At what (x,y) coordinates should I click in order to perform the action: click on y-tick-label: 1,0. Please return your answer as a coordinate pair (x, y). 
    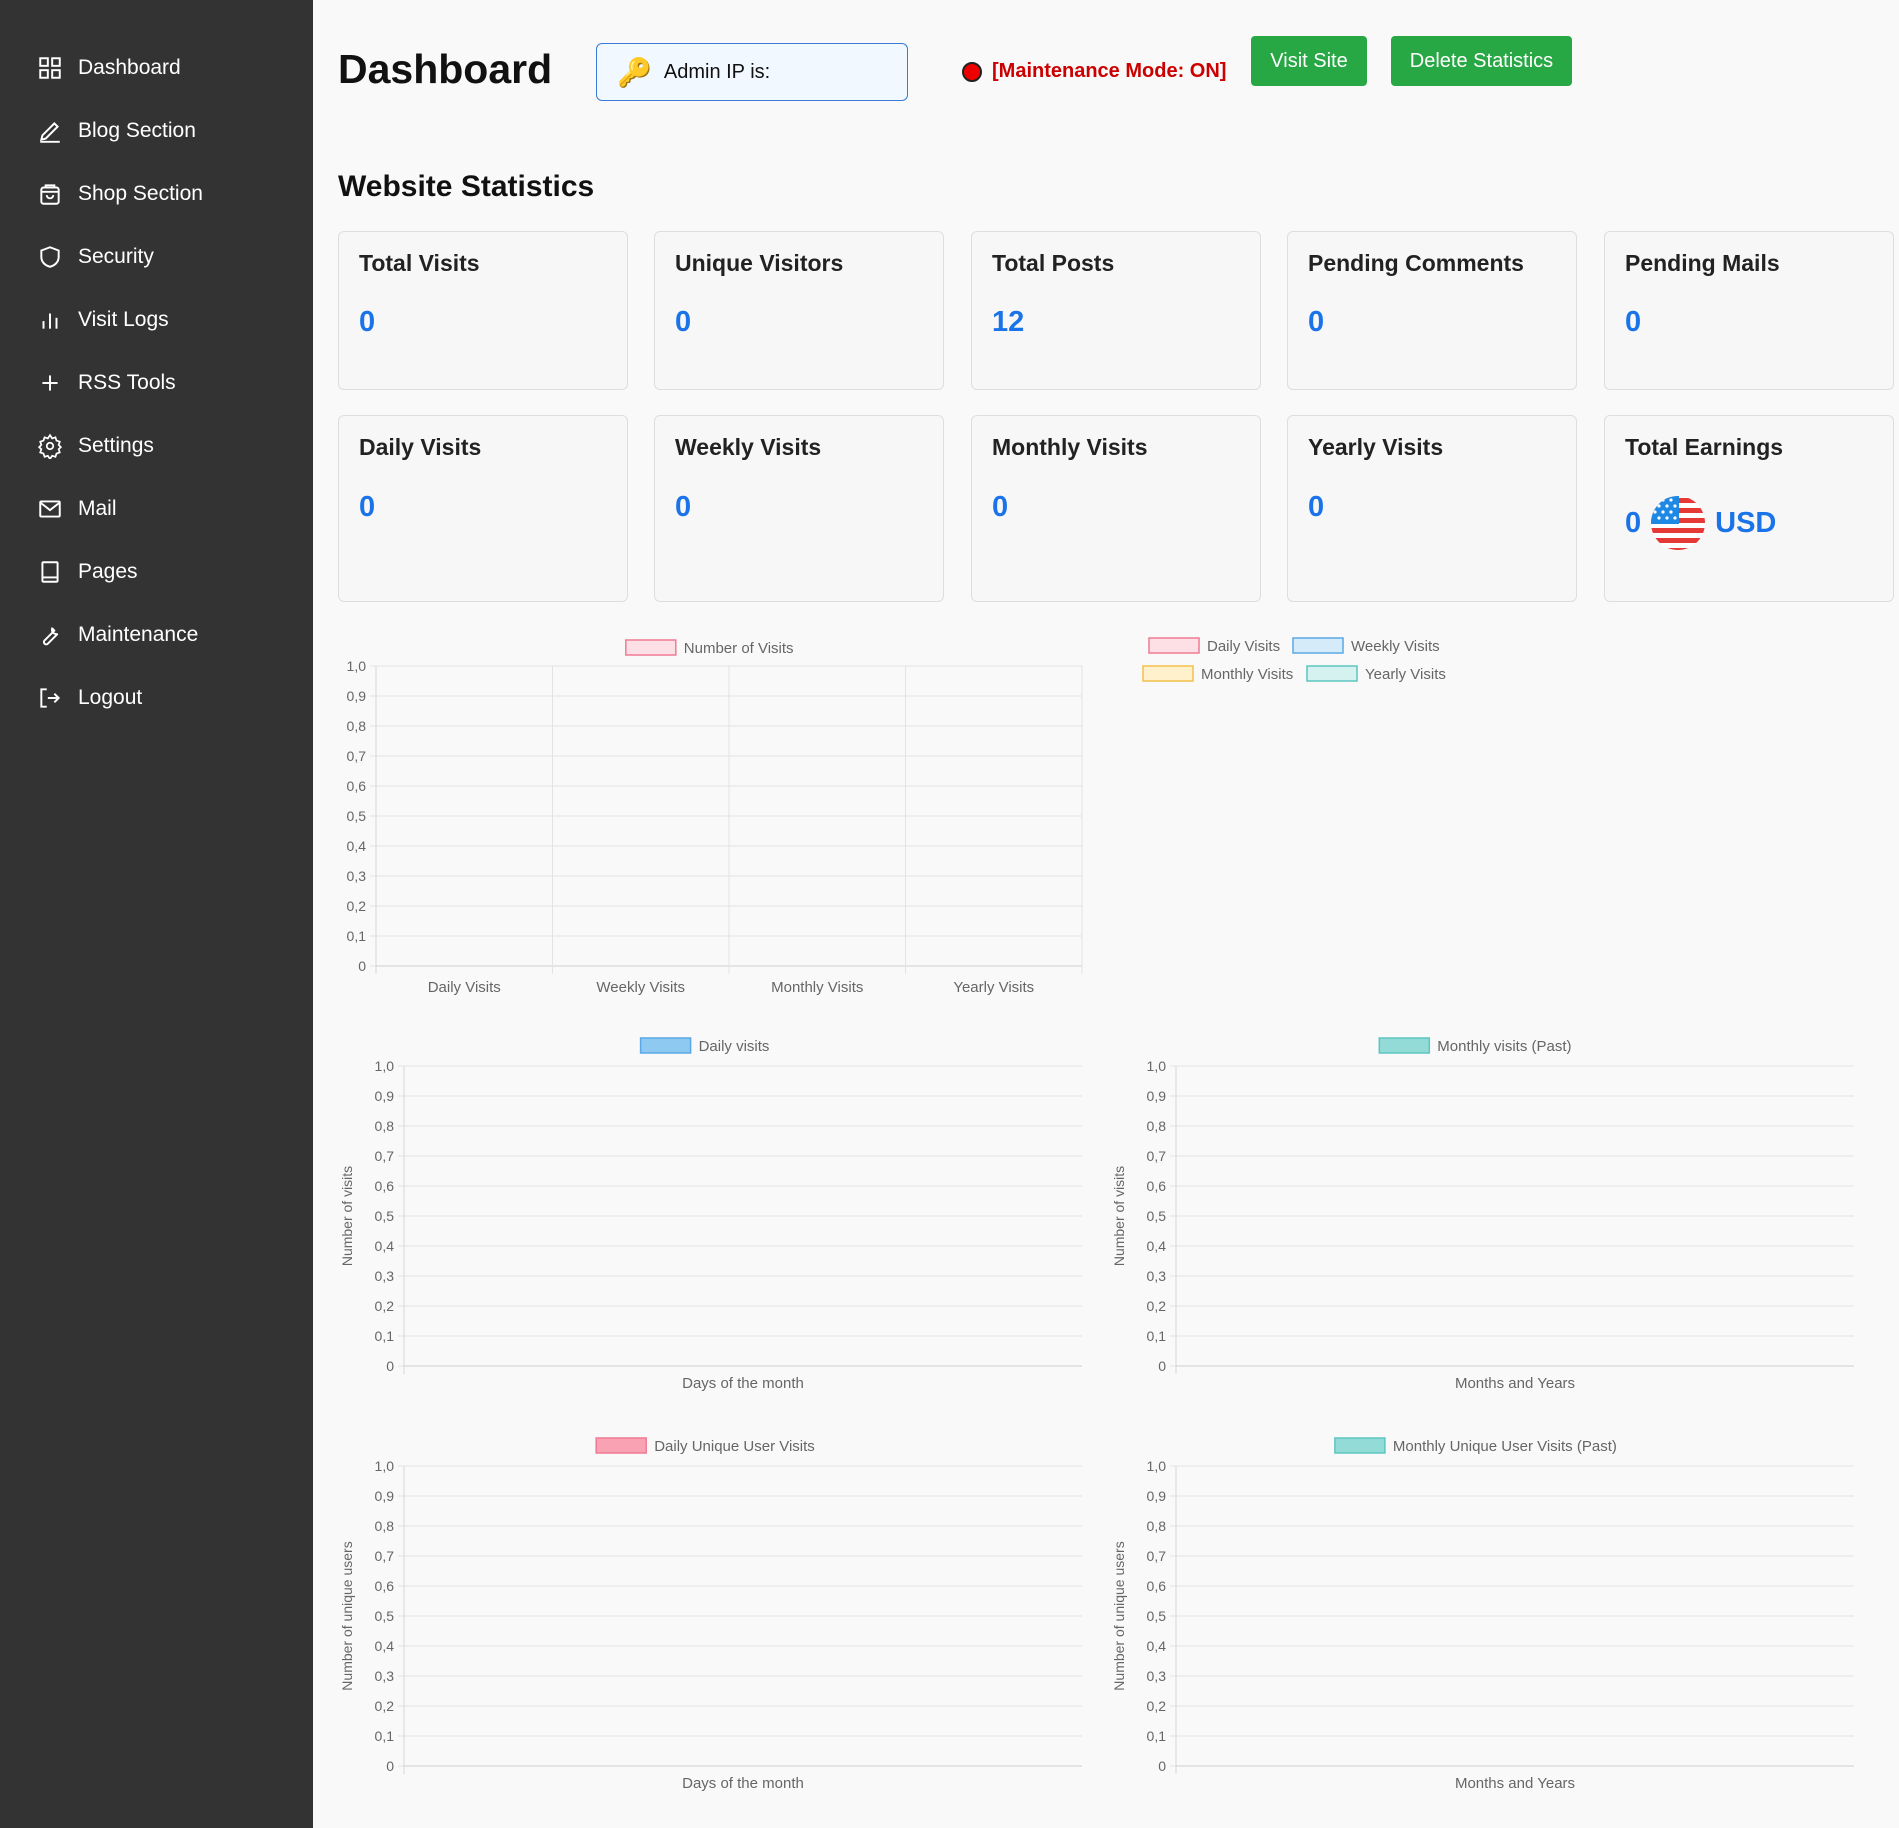
    Looking at the image, I should click on (385, 1466).